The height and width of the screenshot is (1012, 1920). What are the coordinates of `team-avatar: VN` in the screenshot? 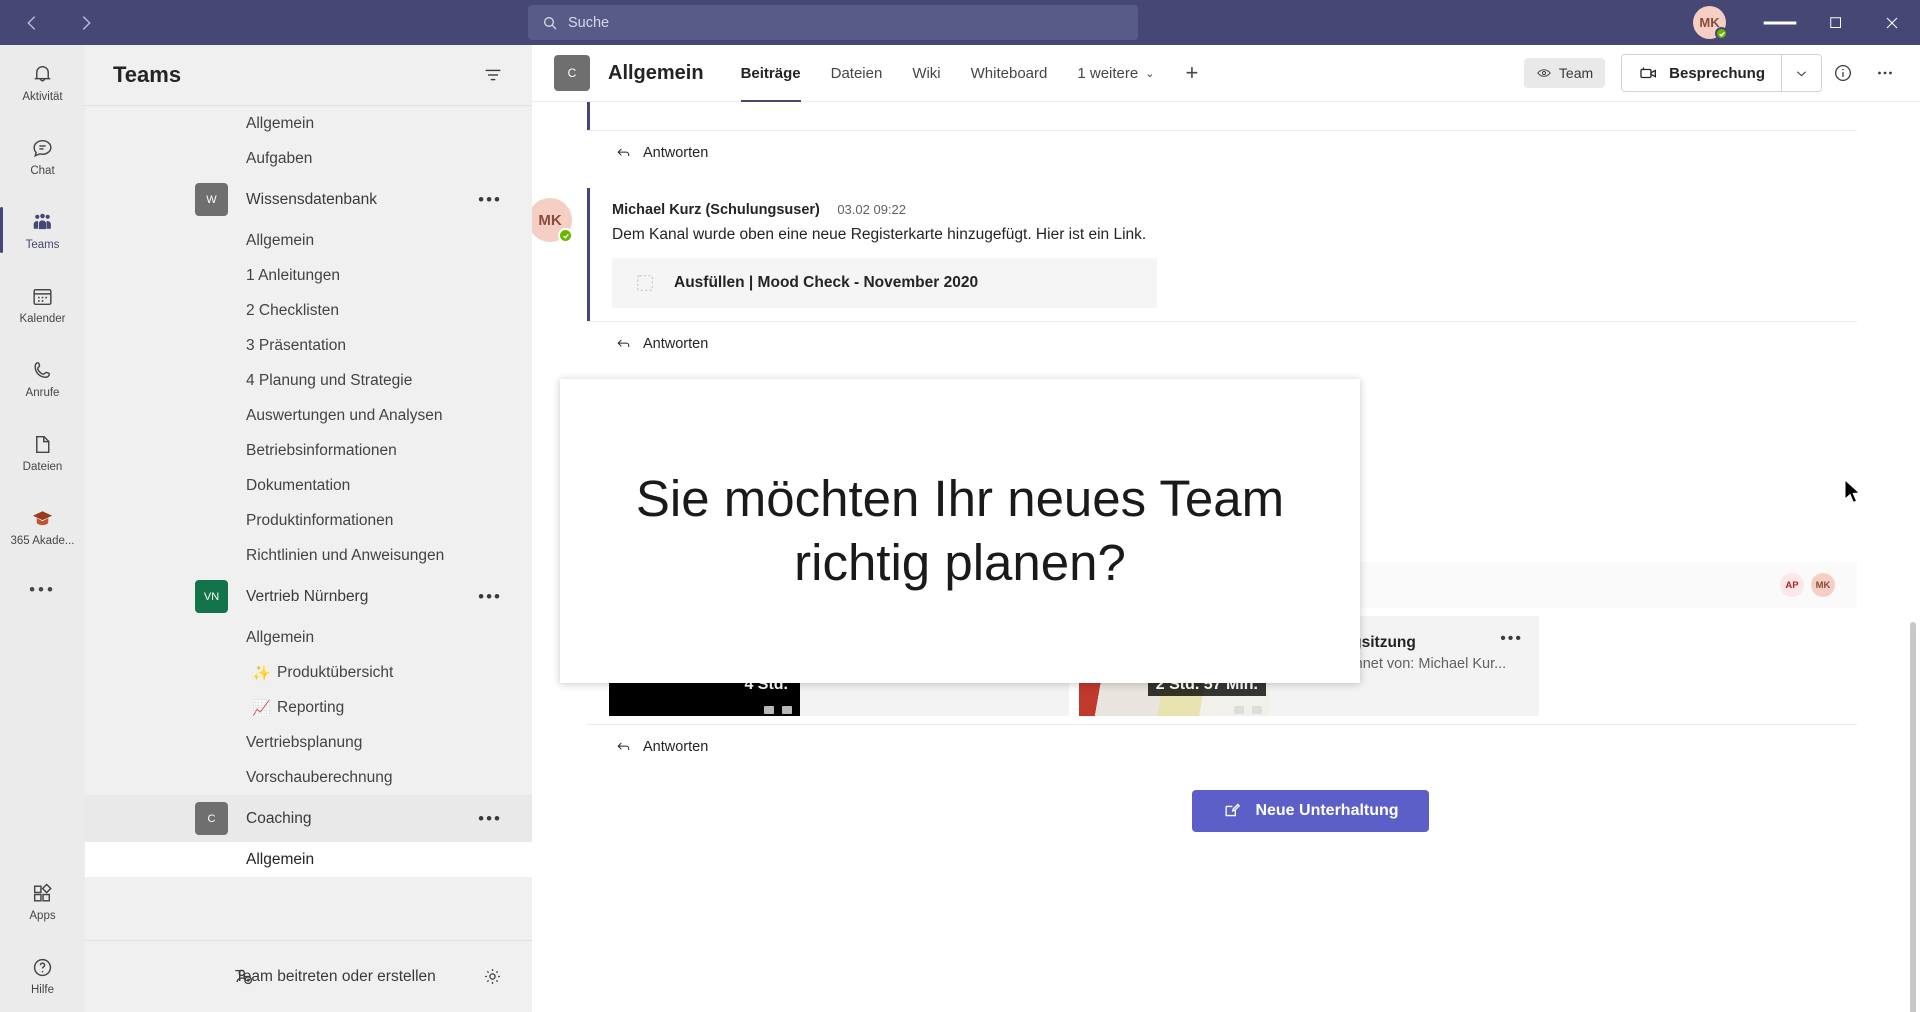 It's located at (211, 596).